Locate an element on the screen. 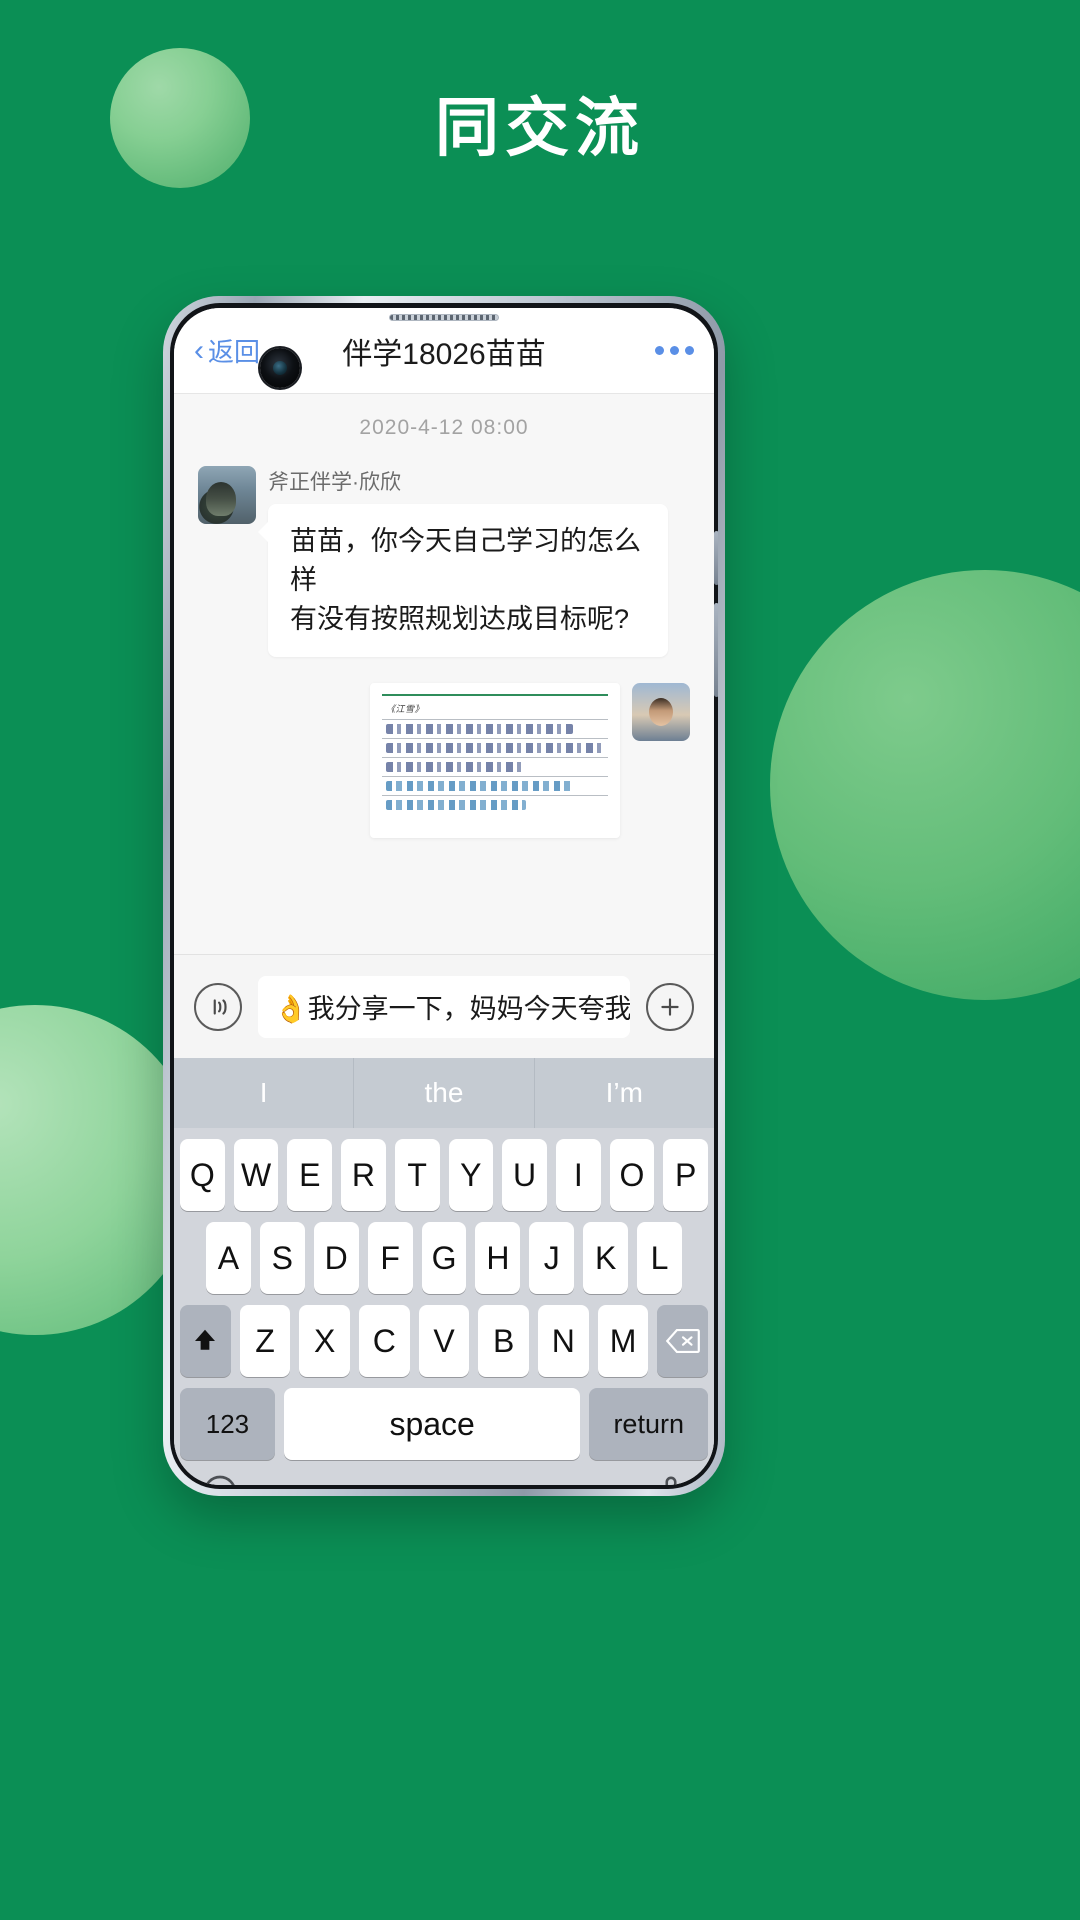 This screenshot has width=1080, height=1920. shift-up-icon is located at coordinates (205, 1341).